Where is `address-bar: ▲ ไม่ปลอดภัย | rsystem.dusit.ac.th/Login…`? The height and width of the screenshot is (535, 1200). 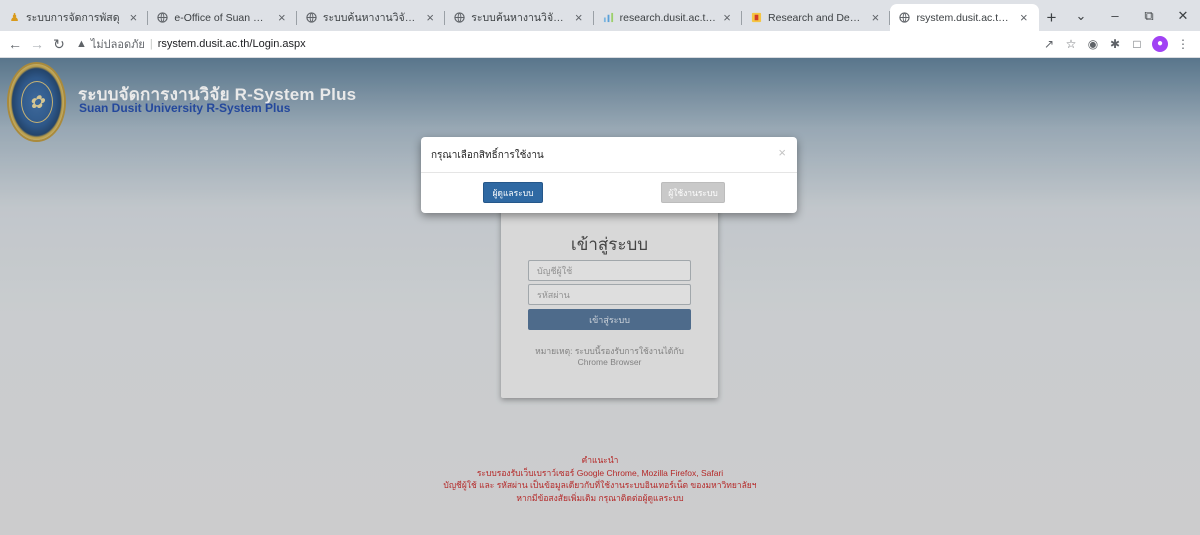
address-bar: ▲ ไม่ปลอดภัย | rsystem.dusit.ac.th/Login… is located at coordinates (191, 44).